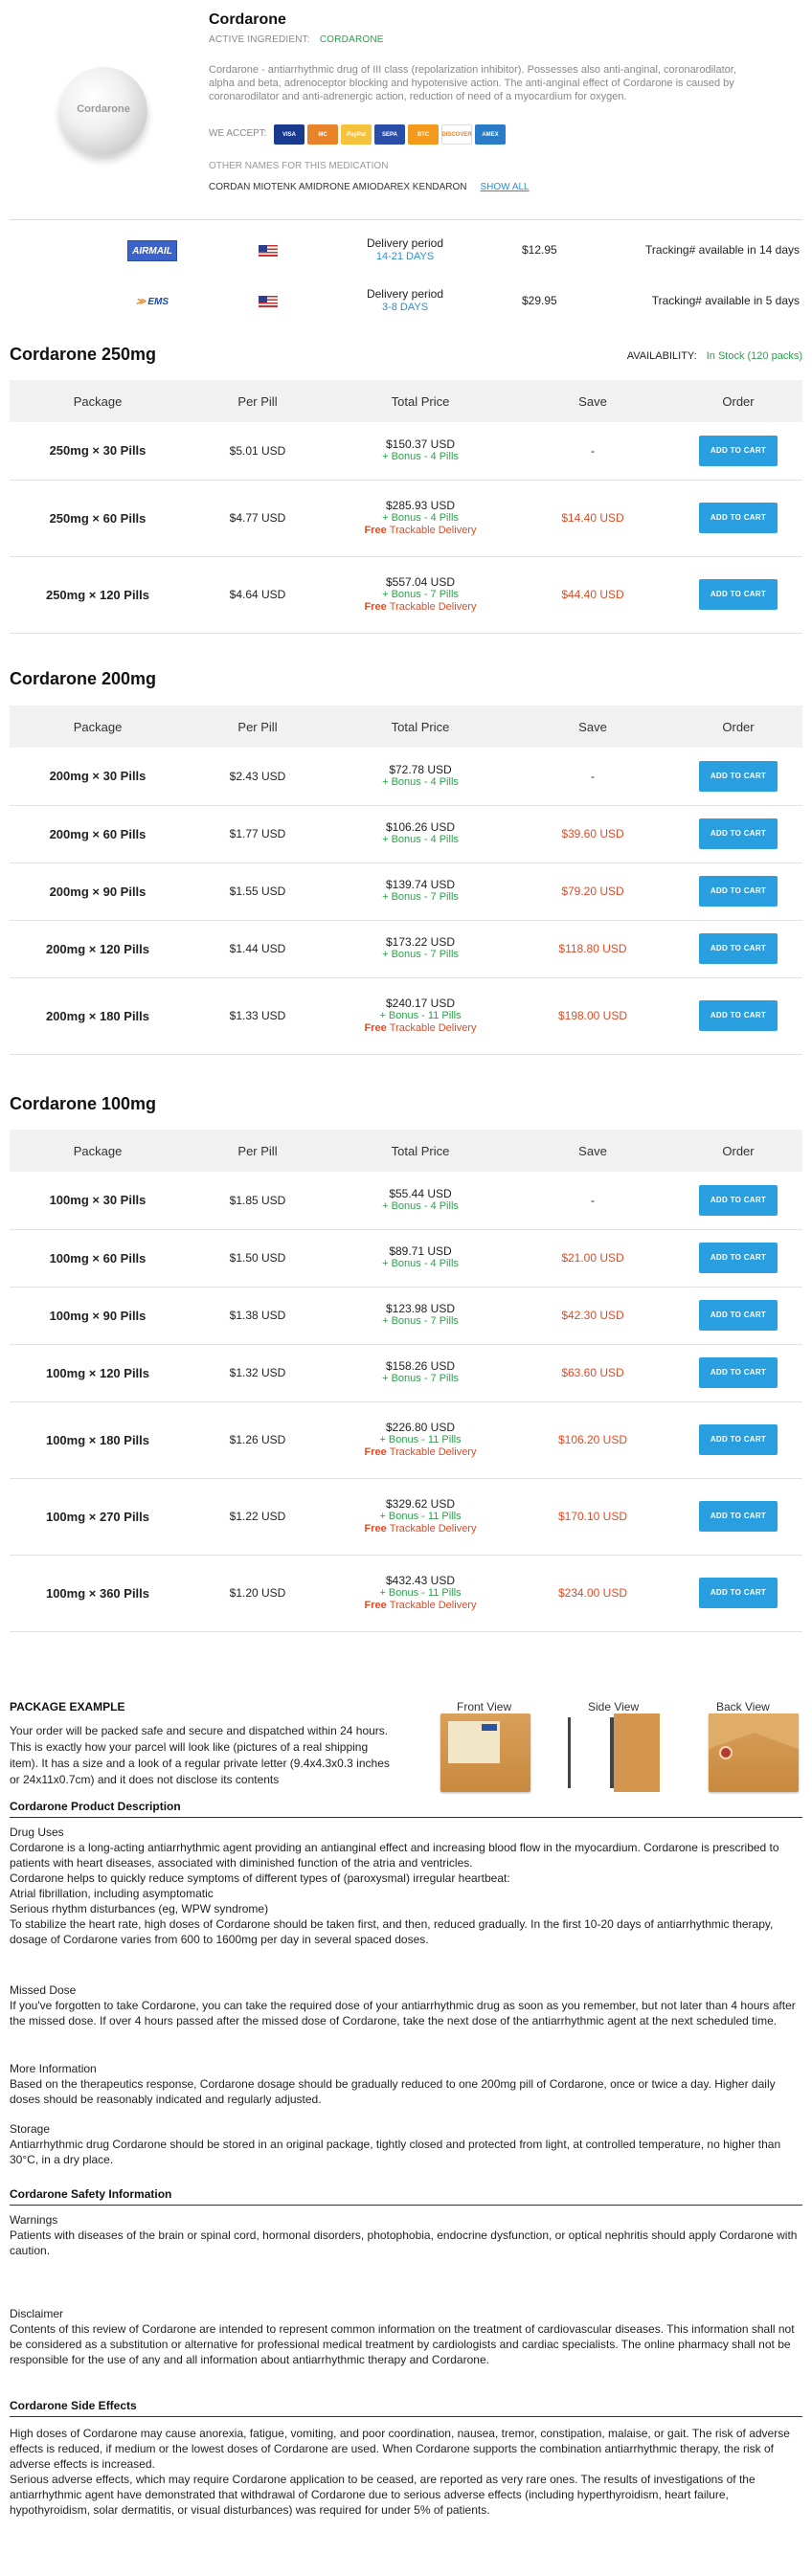  Describe the element at coordinates (406, 2408) in the screenshot. I see `side-effects-title: Cordarone Side Effects` at that location.